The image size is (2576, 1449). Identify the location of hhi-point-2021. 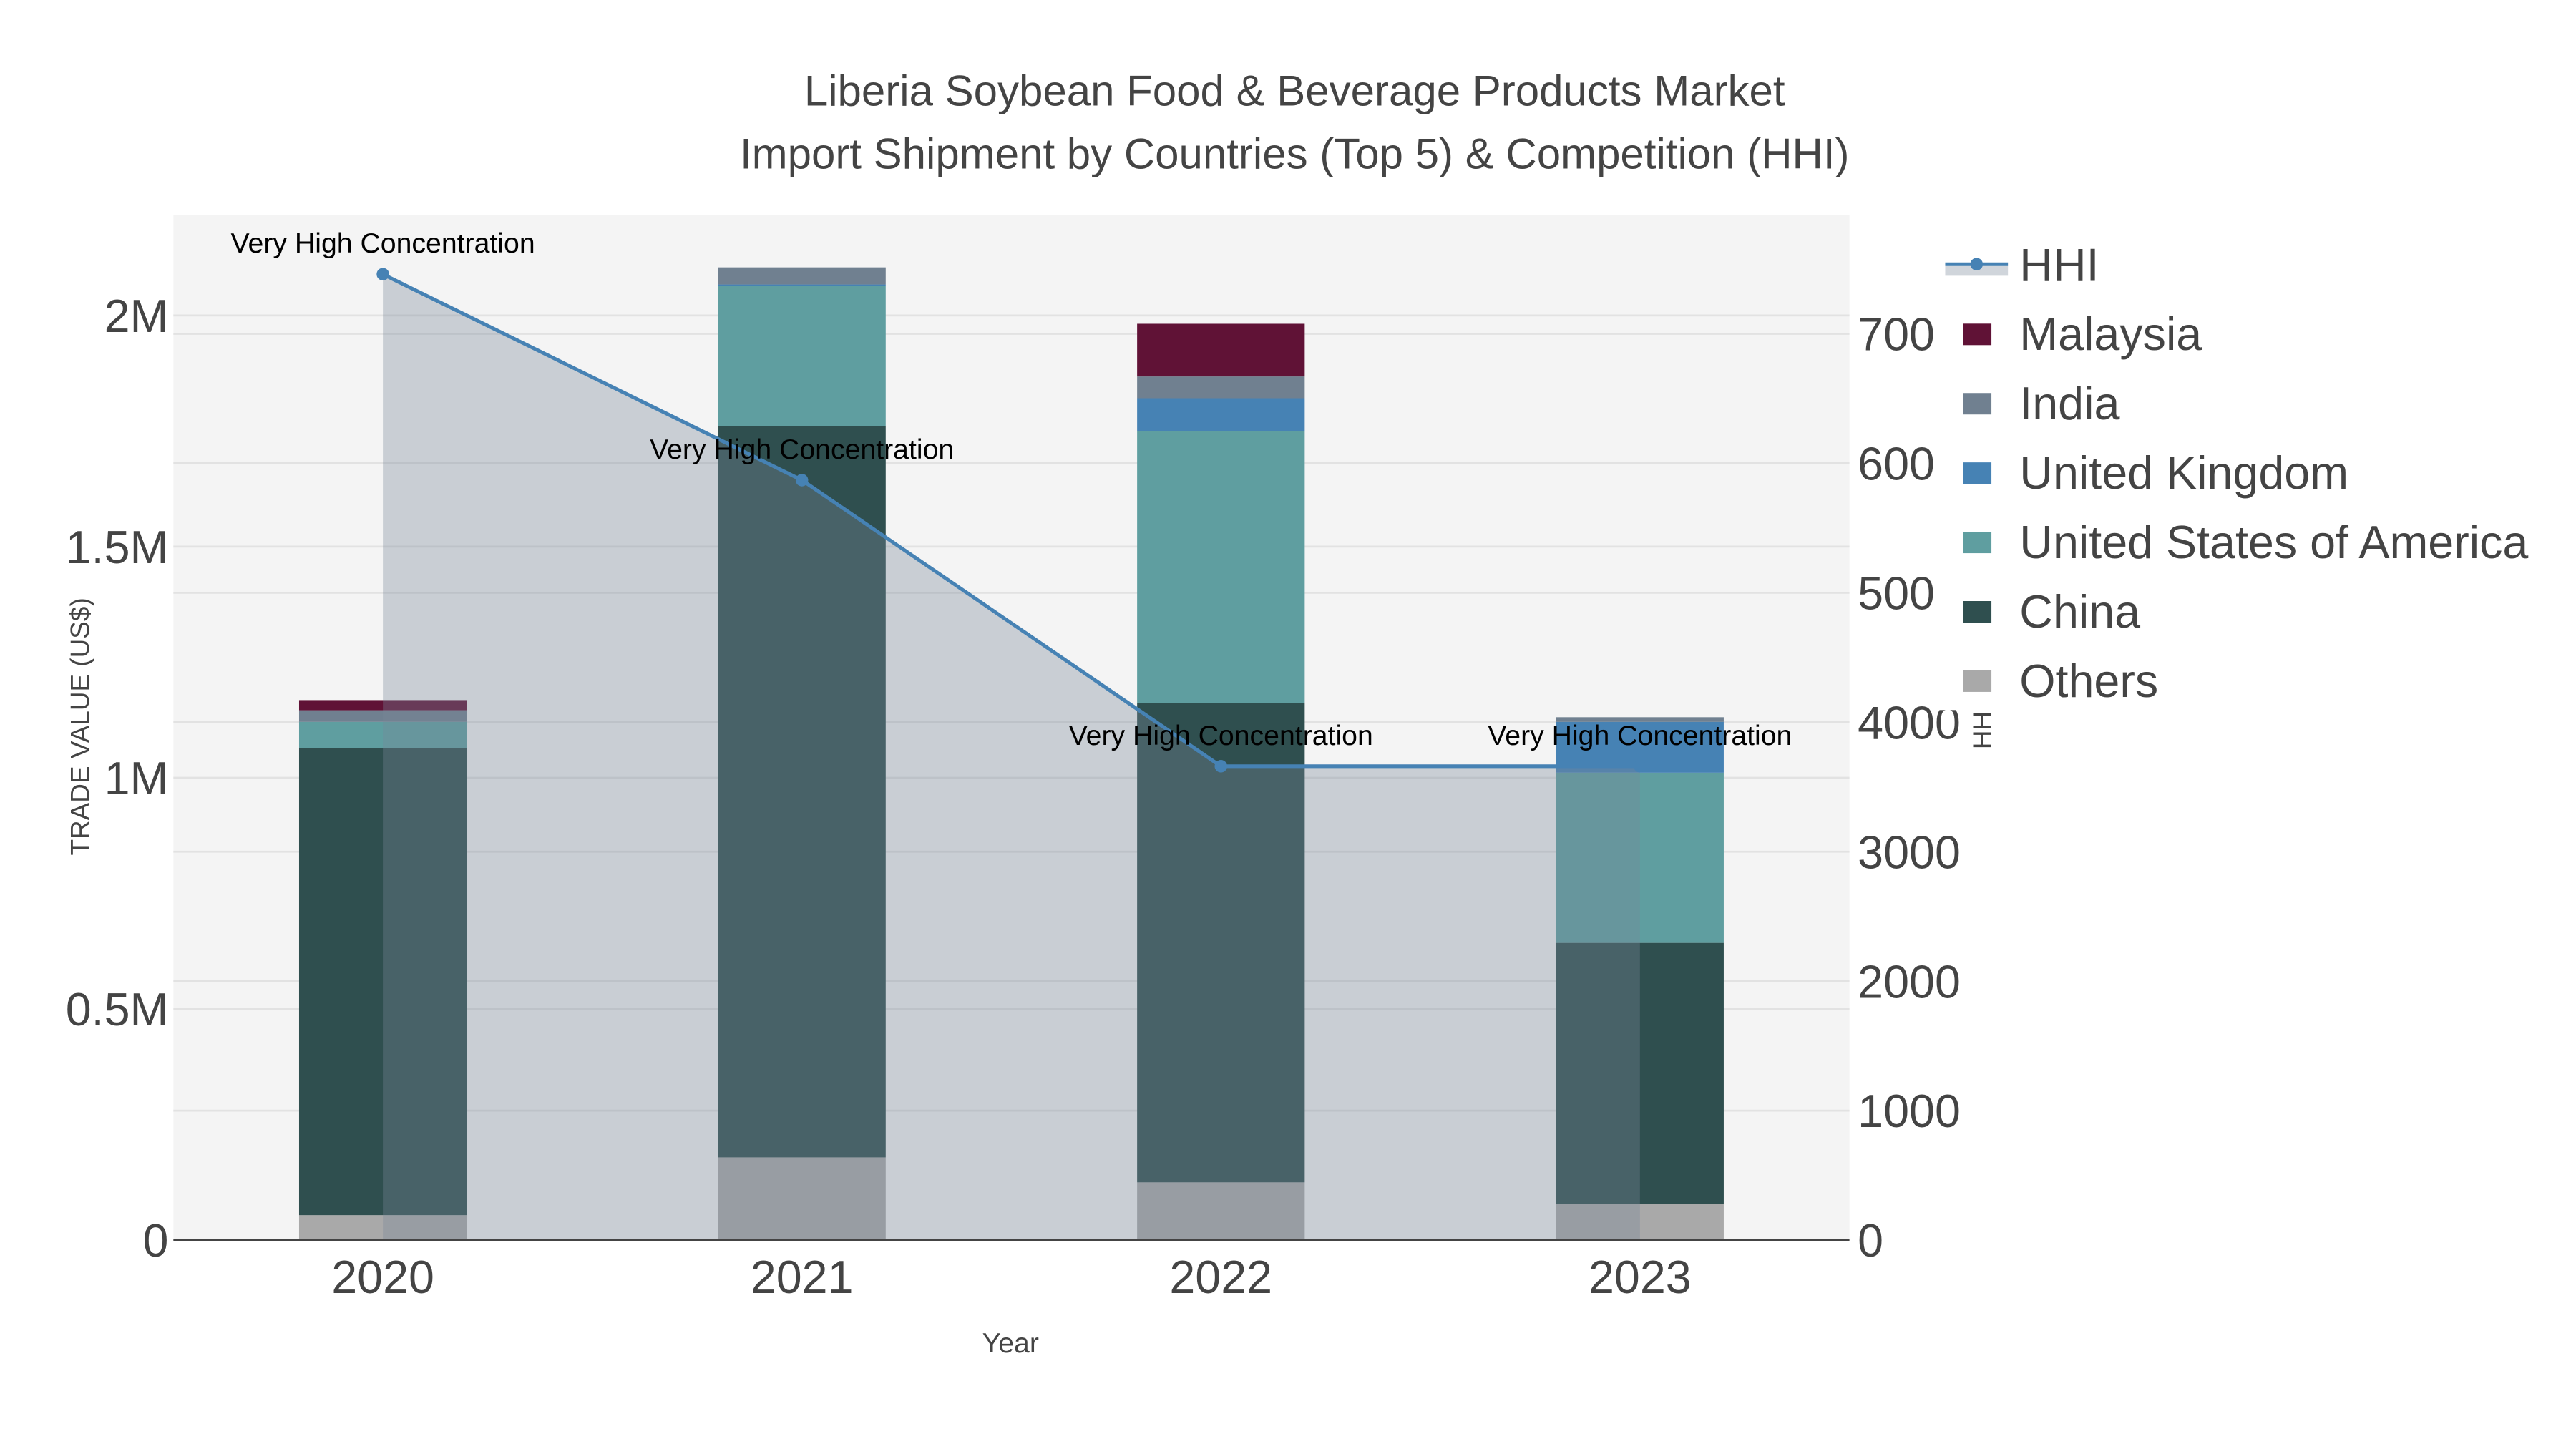
(802, 480).